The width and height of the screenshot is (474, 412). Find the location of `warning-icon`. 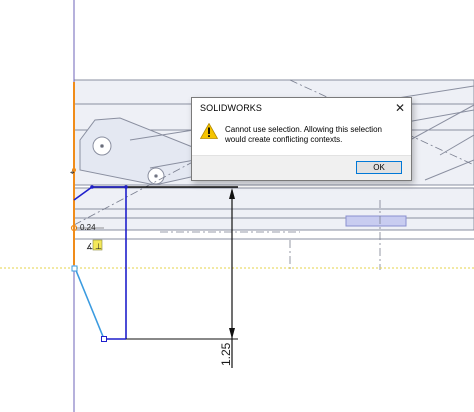

warning-icon is located at coordinates (209, 131).